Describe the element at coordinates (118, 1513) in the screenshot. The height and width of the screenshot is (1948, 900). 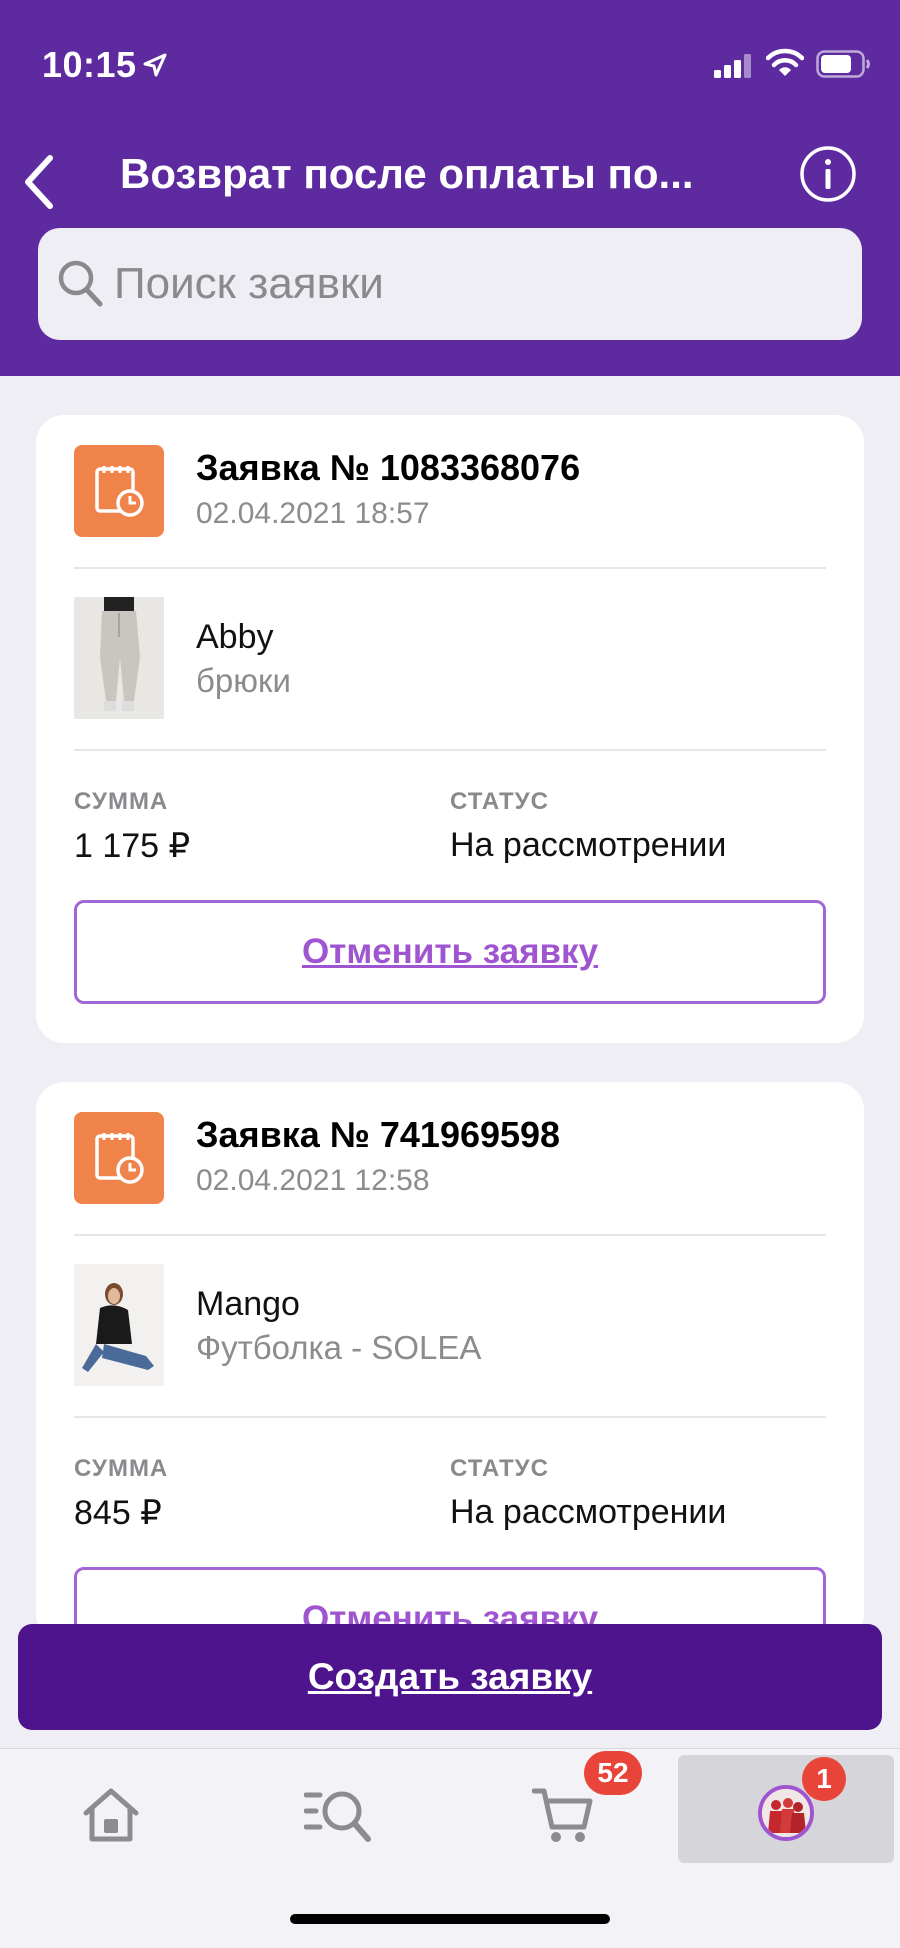
I see `sum-value: 845 ₽` at that location.